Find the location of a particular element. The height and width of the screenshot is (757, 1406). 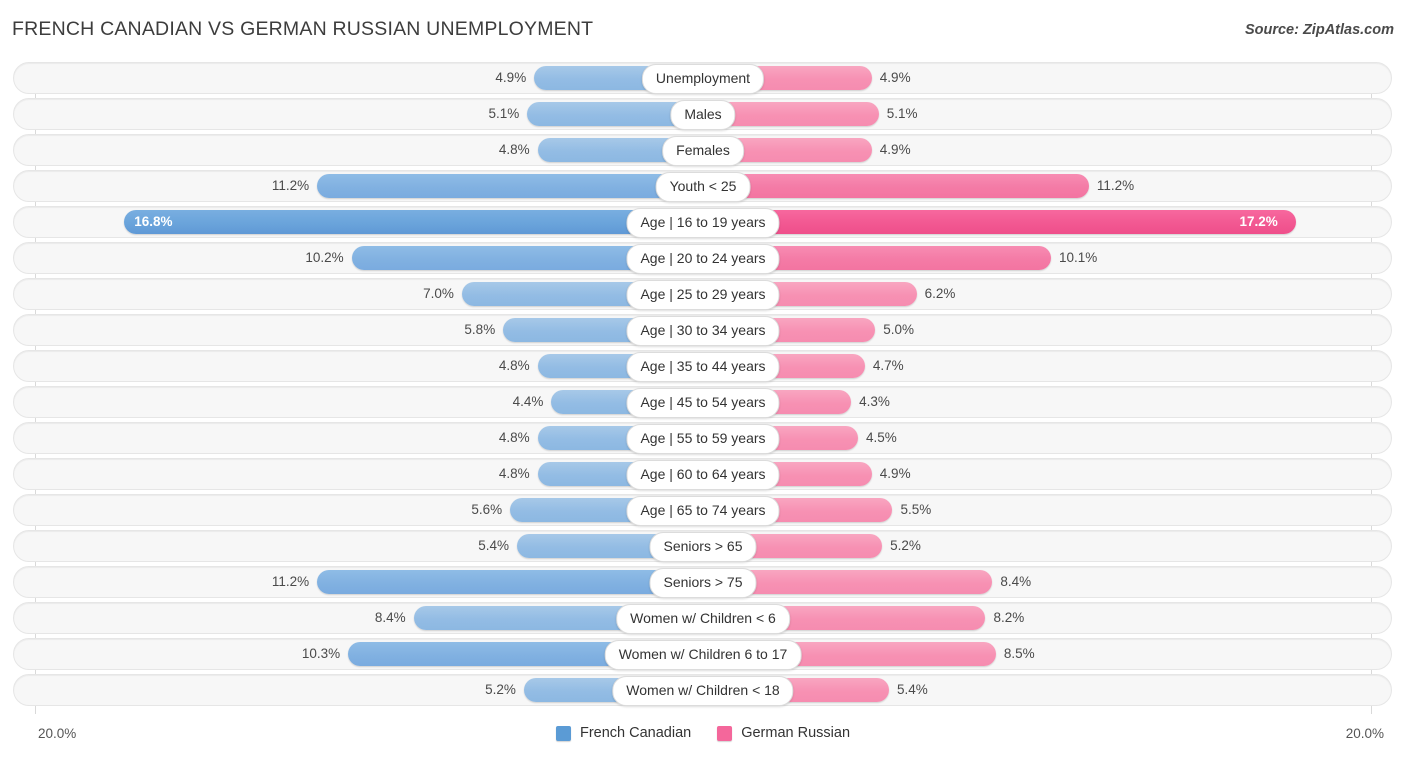

value-label-german-russian: 17.2% is located at coordinates (1258, 221).